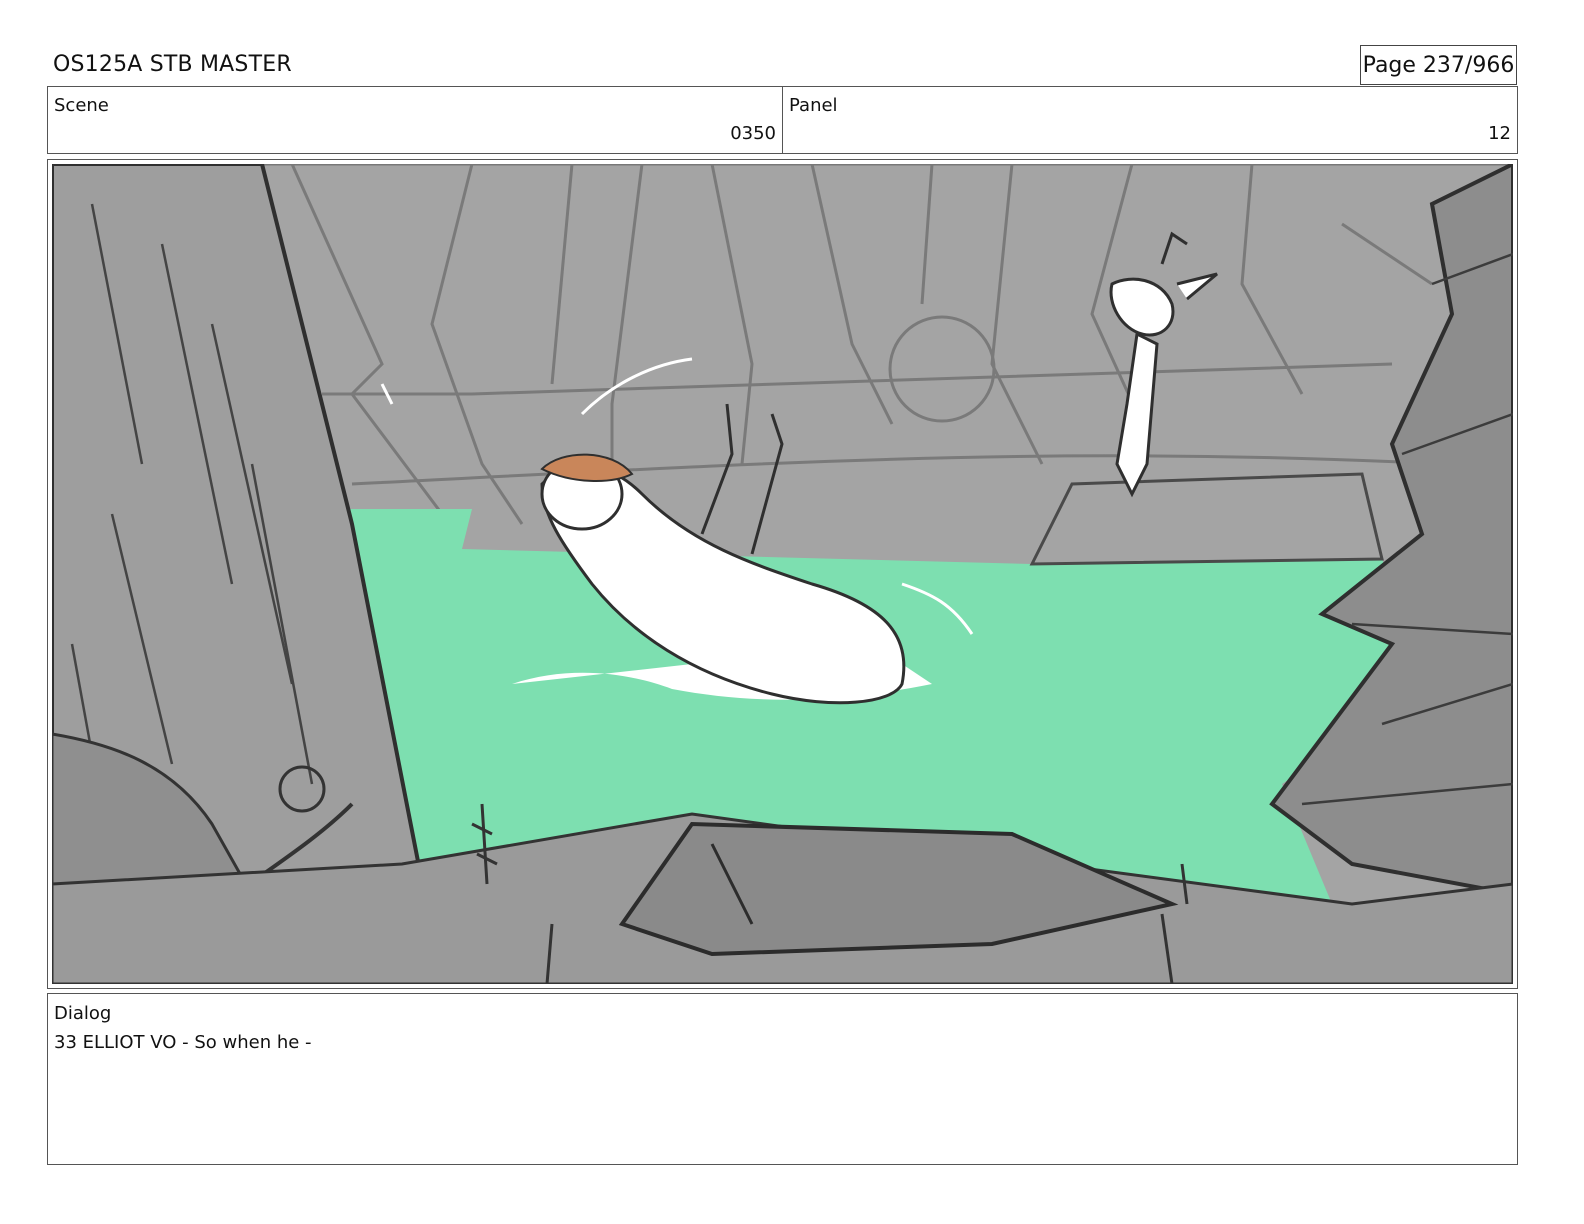 The width and height of the screenshot is (1584, 1224). I want to click on scene-panel-info: Scene 0350 Panel 12, so click(782, 120).